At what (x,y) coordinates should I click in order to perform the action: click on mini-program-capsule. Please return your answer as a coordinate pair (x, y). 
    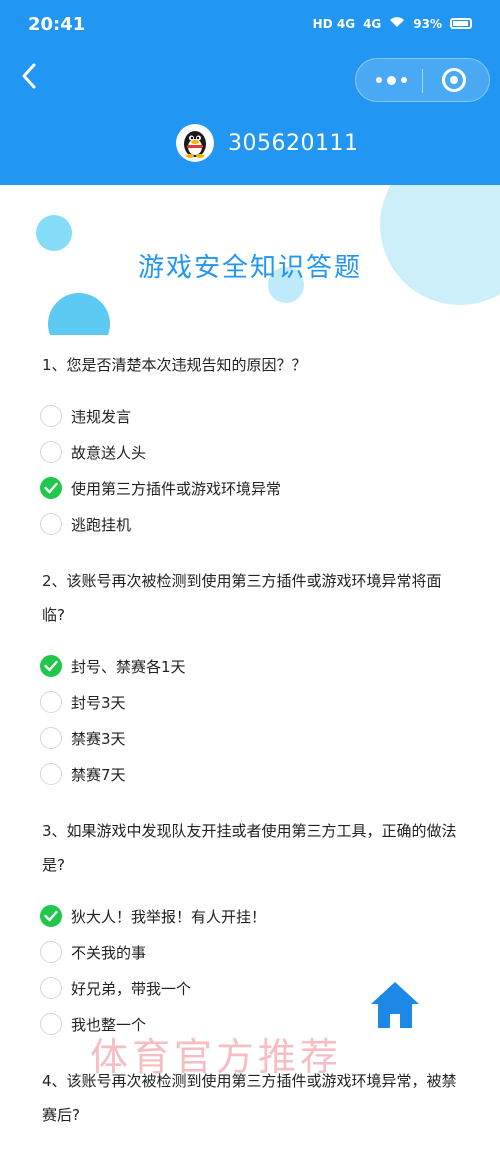
    Looking at the image, I should click on (422, 80).